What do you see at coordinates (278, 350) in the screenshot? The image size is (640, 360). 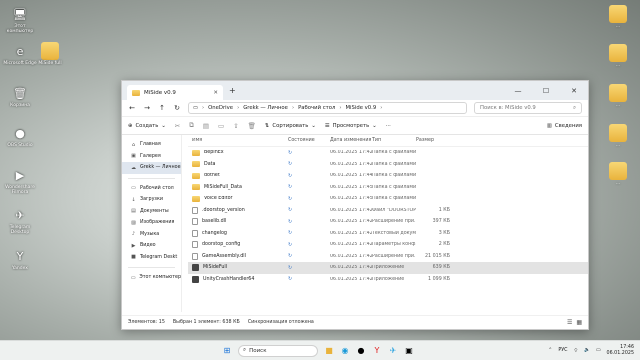 I see `taskbar-search: ⌕ Поиск` at bounding box center [278, 350].